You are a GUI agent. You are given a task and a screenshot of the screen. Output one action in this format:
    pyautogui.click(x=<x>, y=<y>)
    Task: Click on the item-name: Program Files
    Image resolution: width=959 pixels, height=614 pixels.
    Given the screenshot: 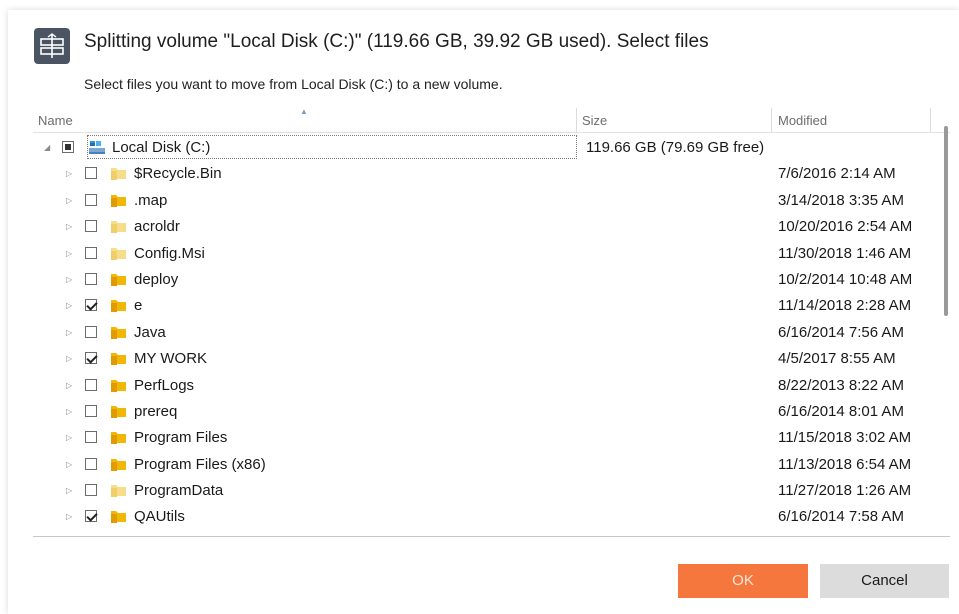 What is the action you would take?
    pyautogui.click(x=181, y=438)
    